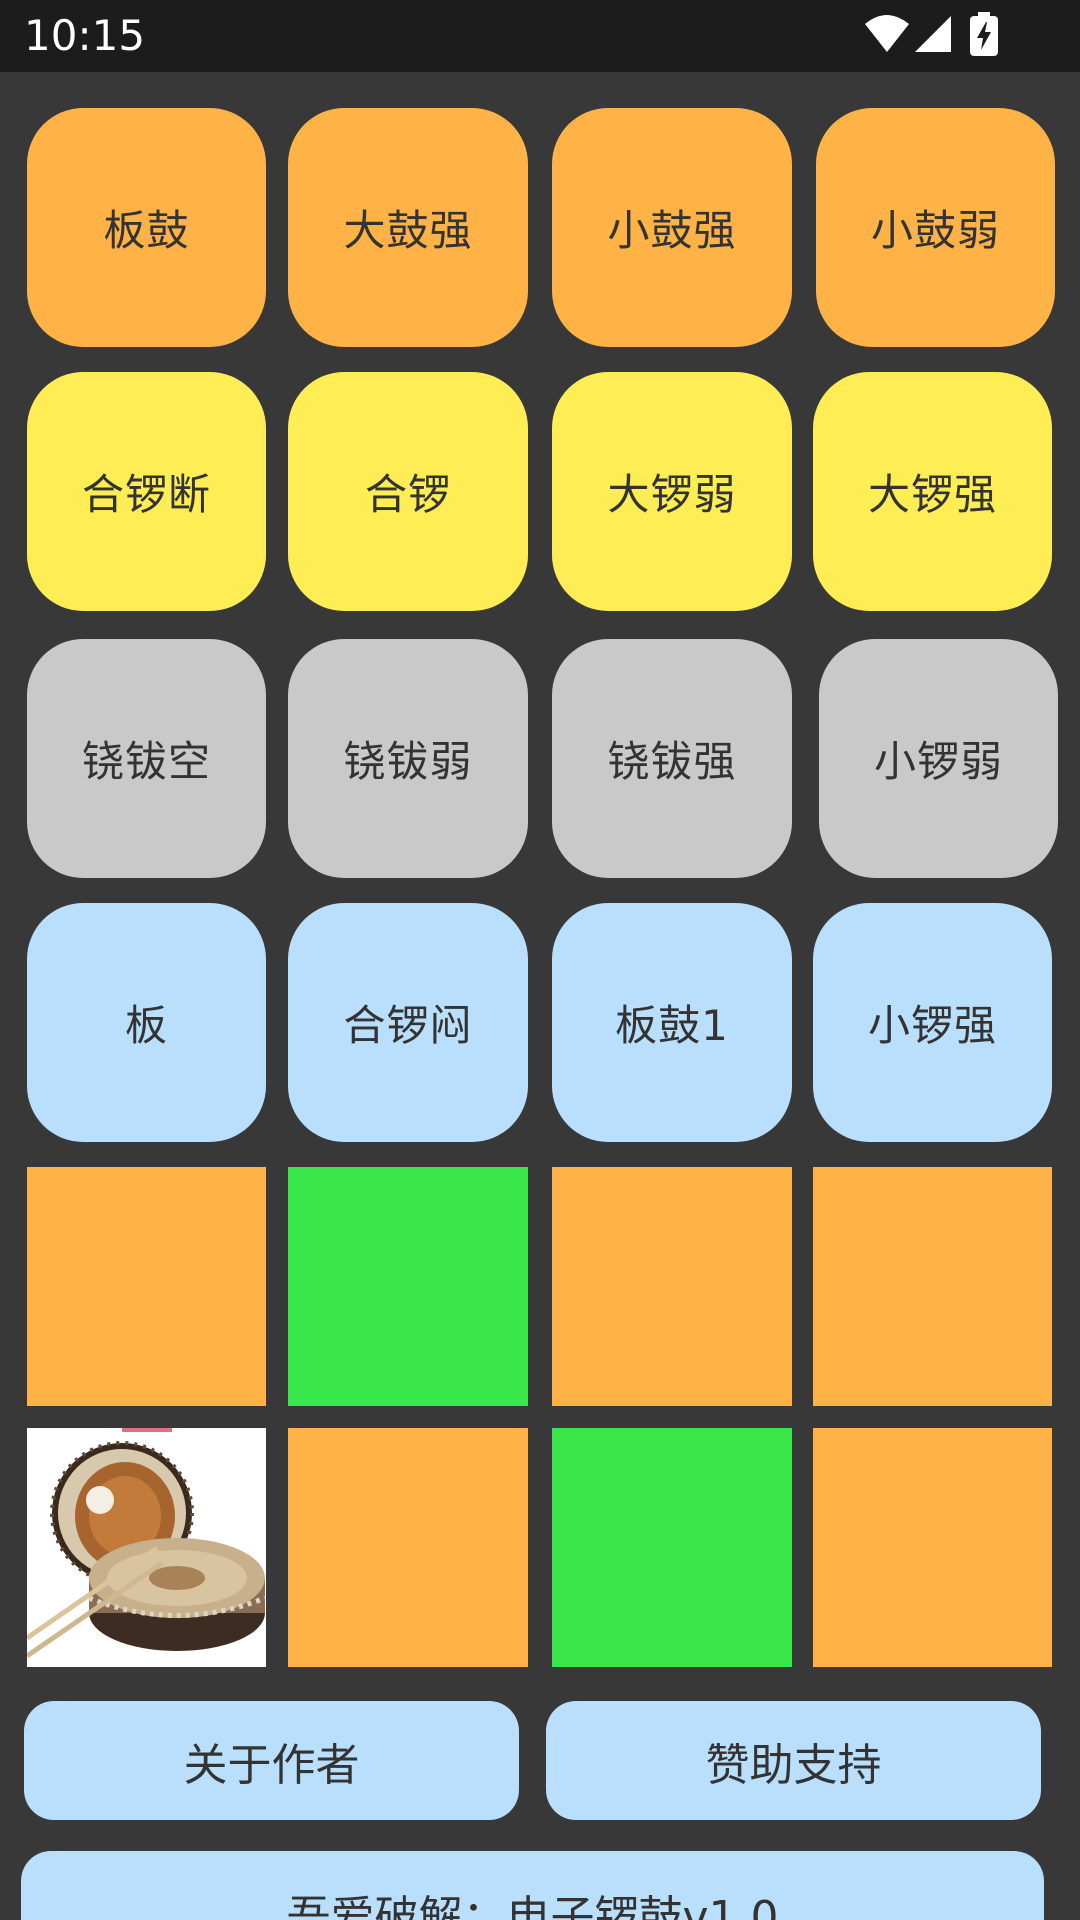  Describe the element at coordinates (146, 1022) in the screenshot. I see `pad-ban: 板` at that location.